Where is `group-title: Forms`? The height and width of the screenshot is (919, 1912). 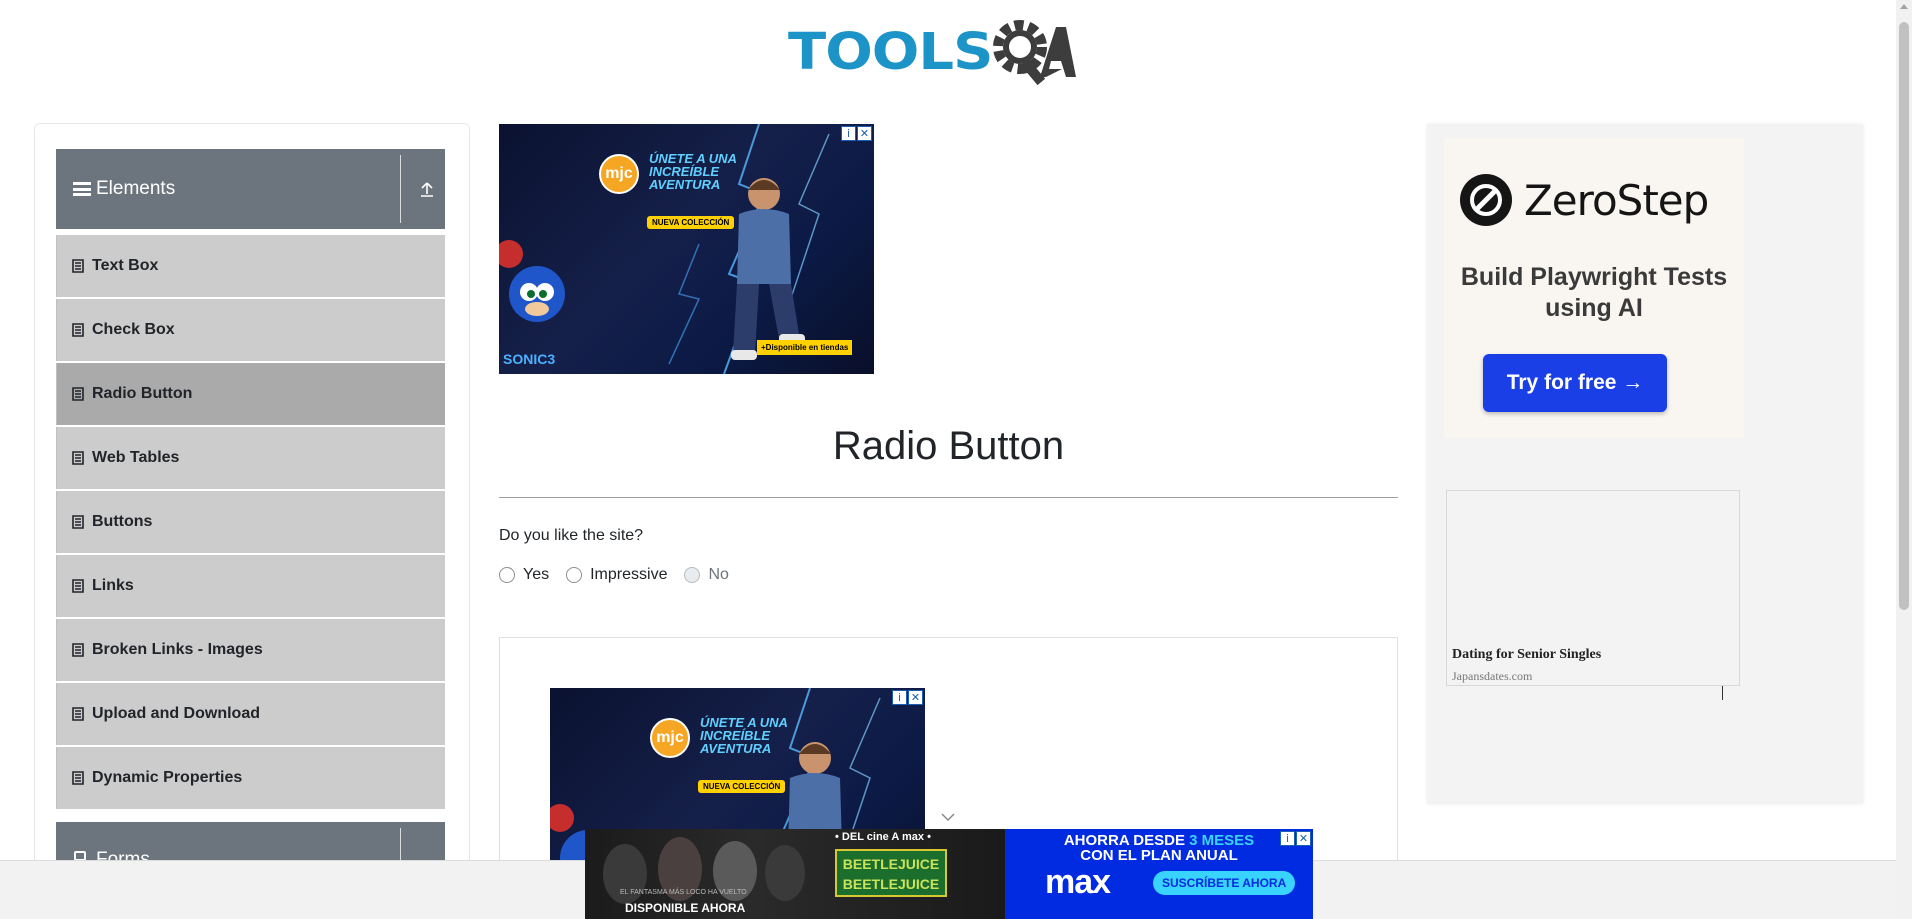
group-title: Forms is located at coordinates (123, 854).